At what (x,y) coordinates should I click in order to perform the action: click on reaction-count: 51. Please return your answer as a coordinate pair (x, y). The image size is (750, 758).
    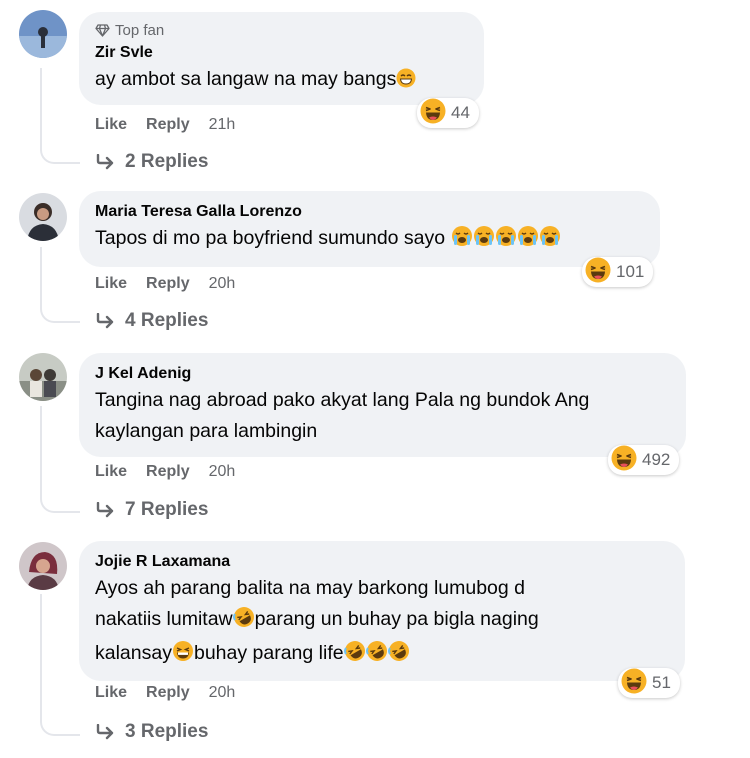
    Looking at the image, I should click on (661, 682).